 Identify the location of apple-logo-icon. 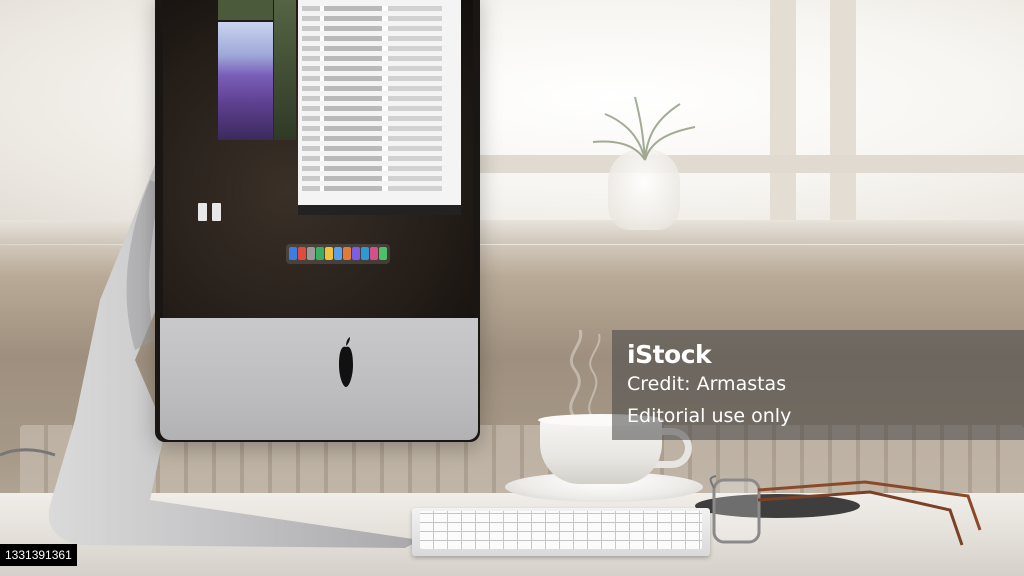
(346, 362).